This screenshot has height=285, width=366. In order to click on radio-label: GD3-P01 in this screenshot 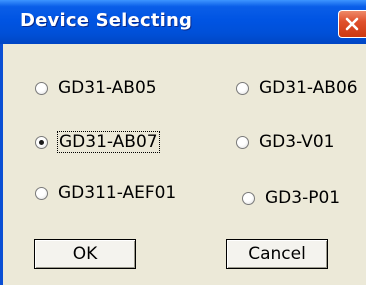, I will do `click(303, 198)`.